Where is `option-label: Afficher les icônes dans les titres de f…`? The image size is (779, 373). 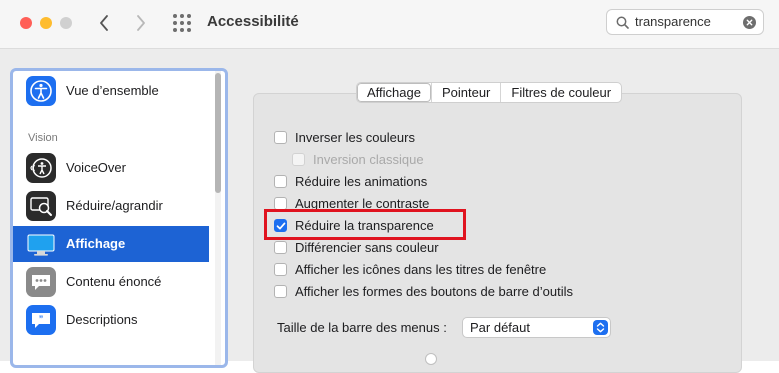
option-label: Afficher les icônes dans les titres de f… is located at coordinates (421, 269).